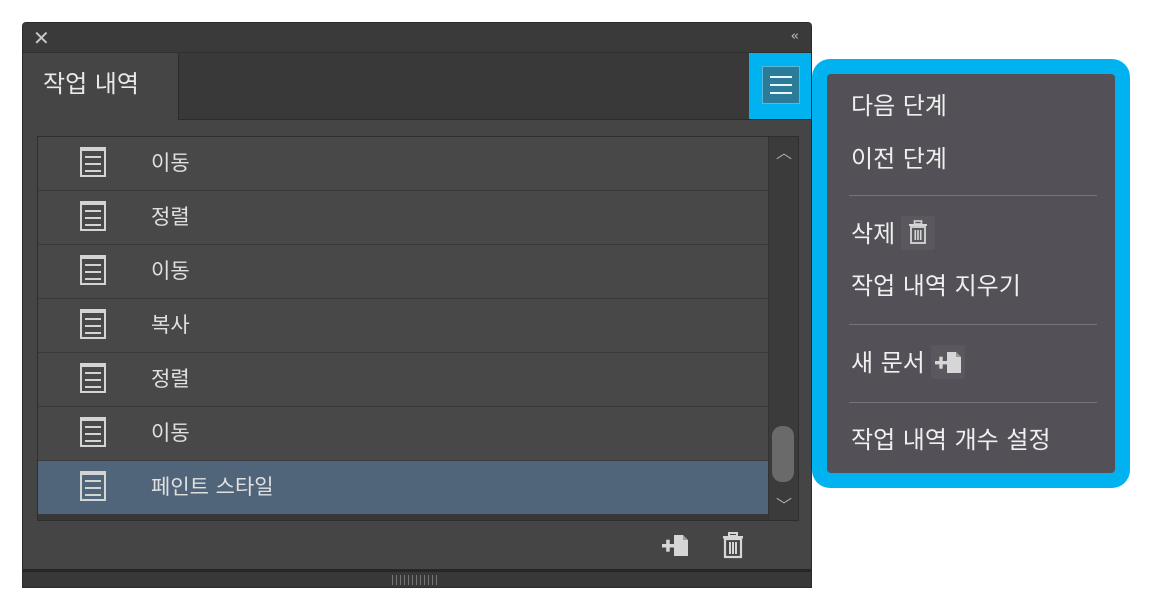  What do you see at coordinates (783, 454) in the screenshot?
I see `scrollbar-thumb` at bounding box center [783, 454].